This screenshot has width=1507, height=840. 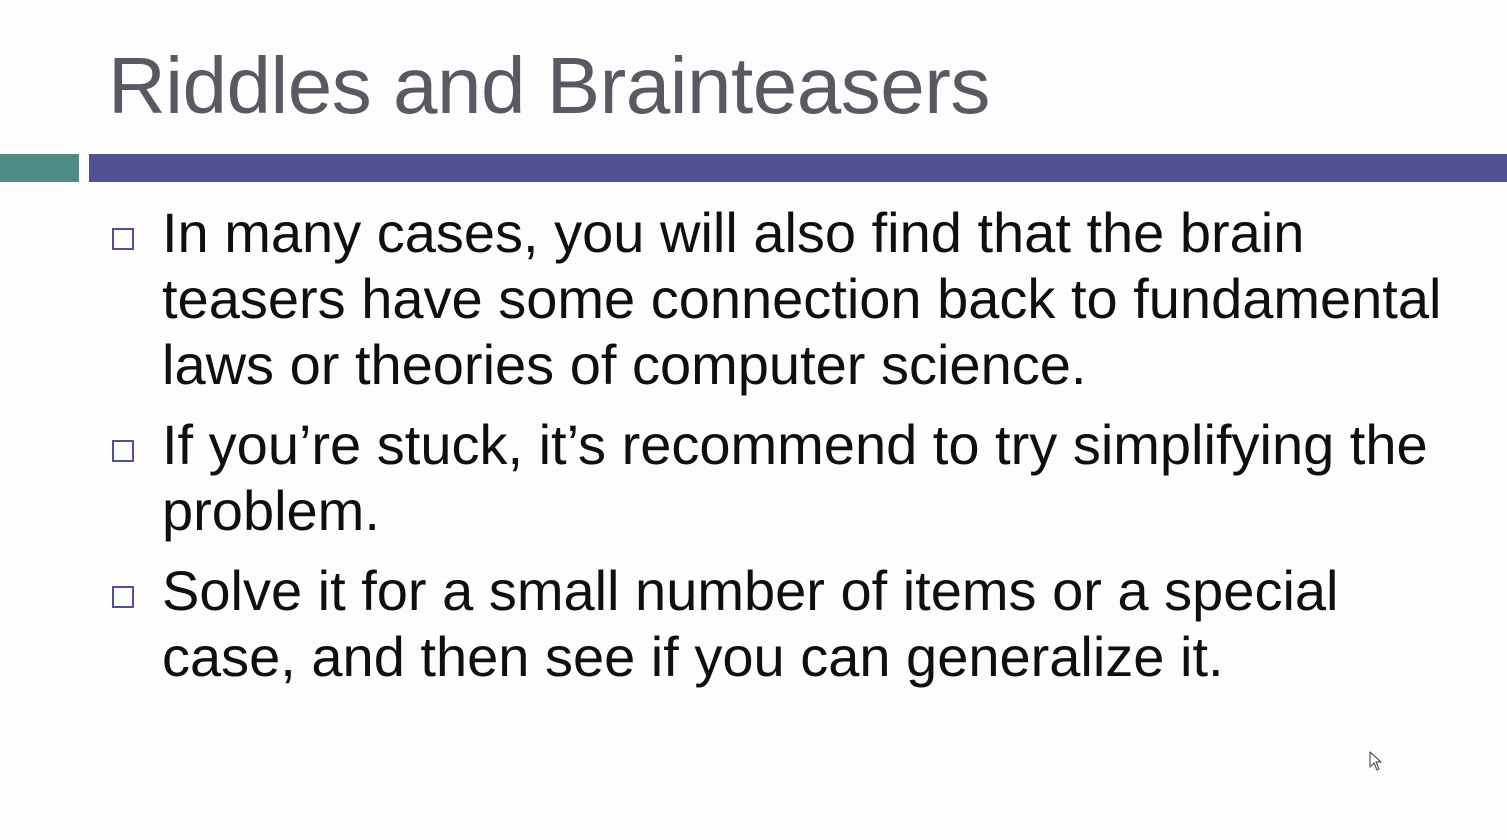 I want to click on mouse-pointer-icon, so click(x=1375, y=761).